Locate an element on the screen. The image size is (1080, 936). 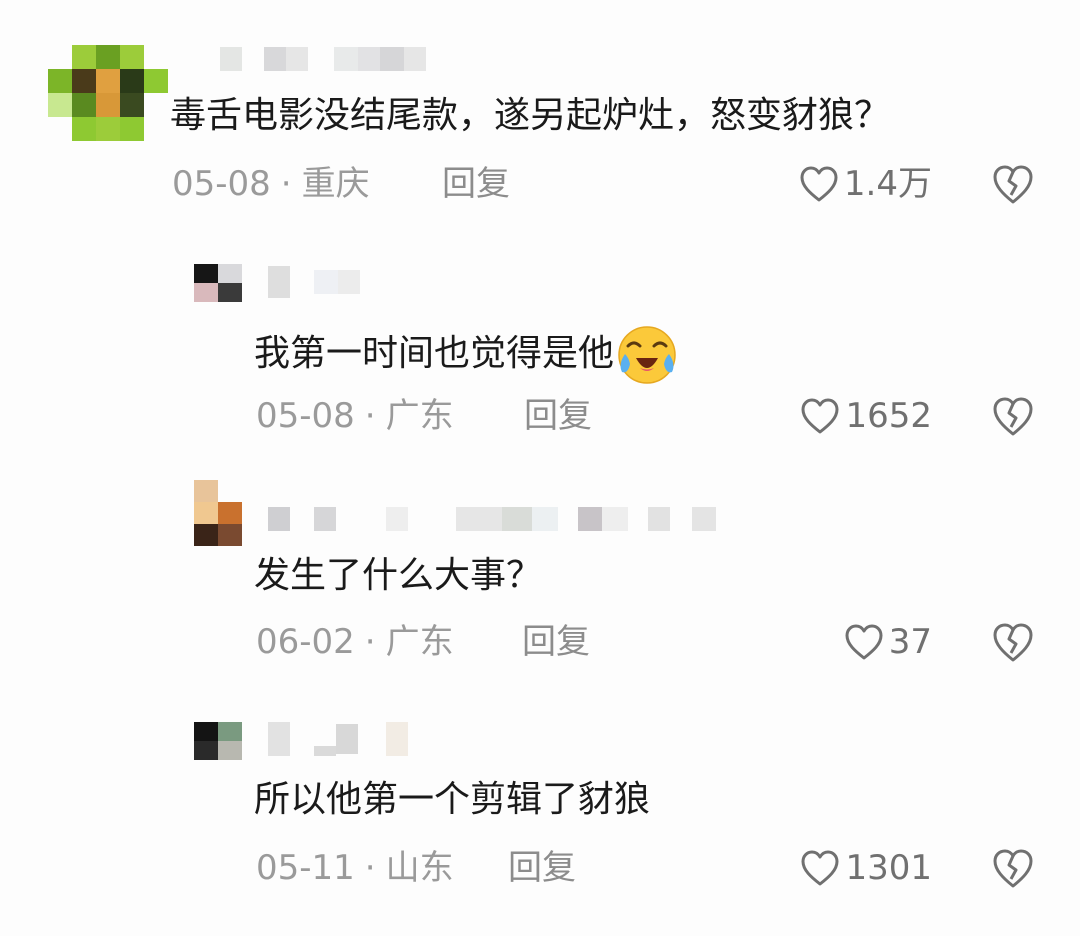
comment-meta: 05-08 · 广东 is located at coordinates (355, 416).